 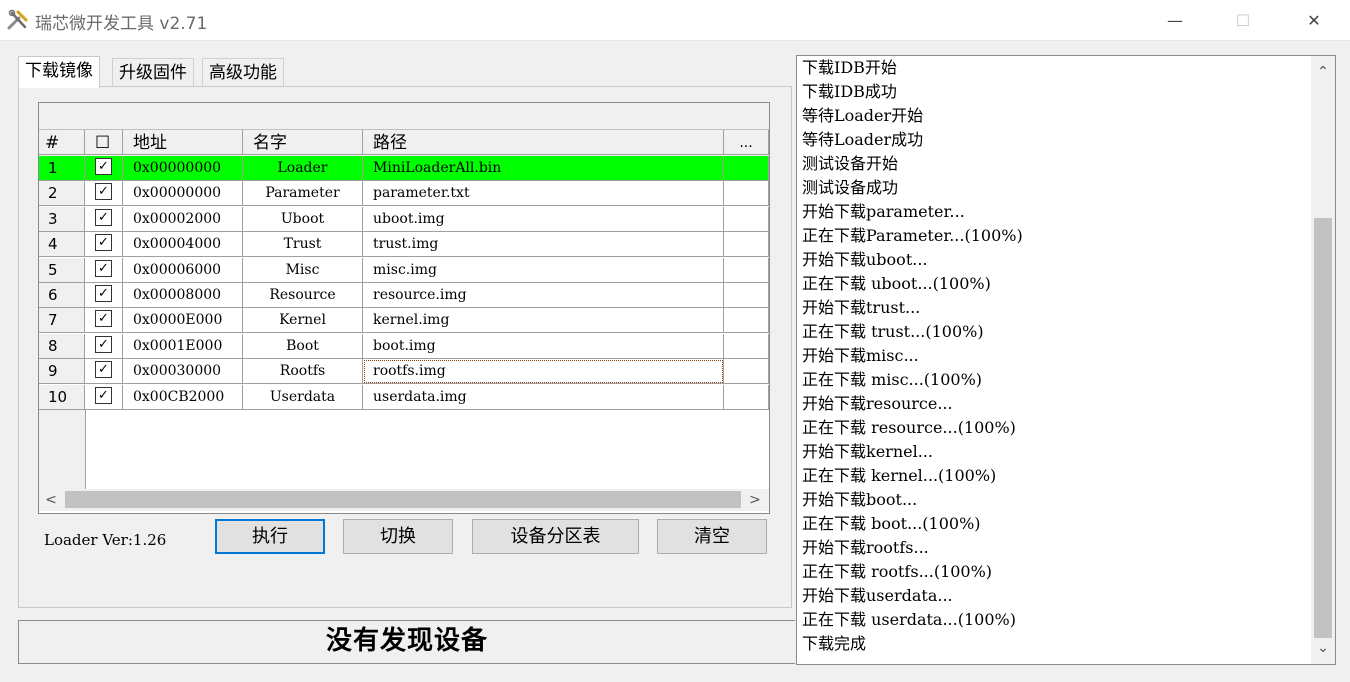 I want to click on table-row: 2 ✓ 0x00000000 Parameter parameter.txt, so click(x=404, y=194).